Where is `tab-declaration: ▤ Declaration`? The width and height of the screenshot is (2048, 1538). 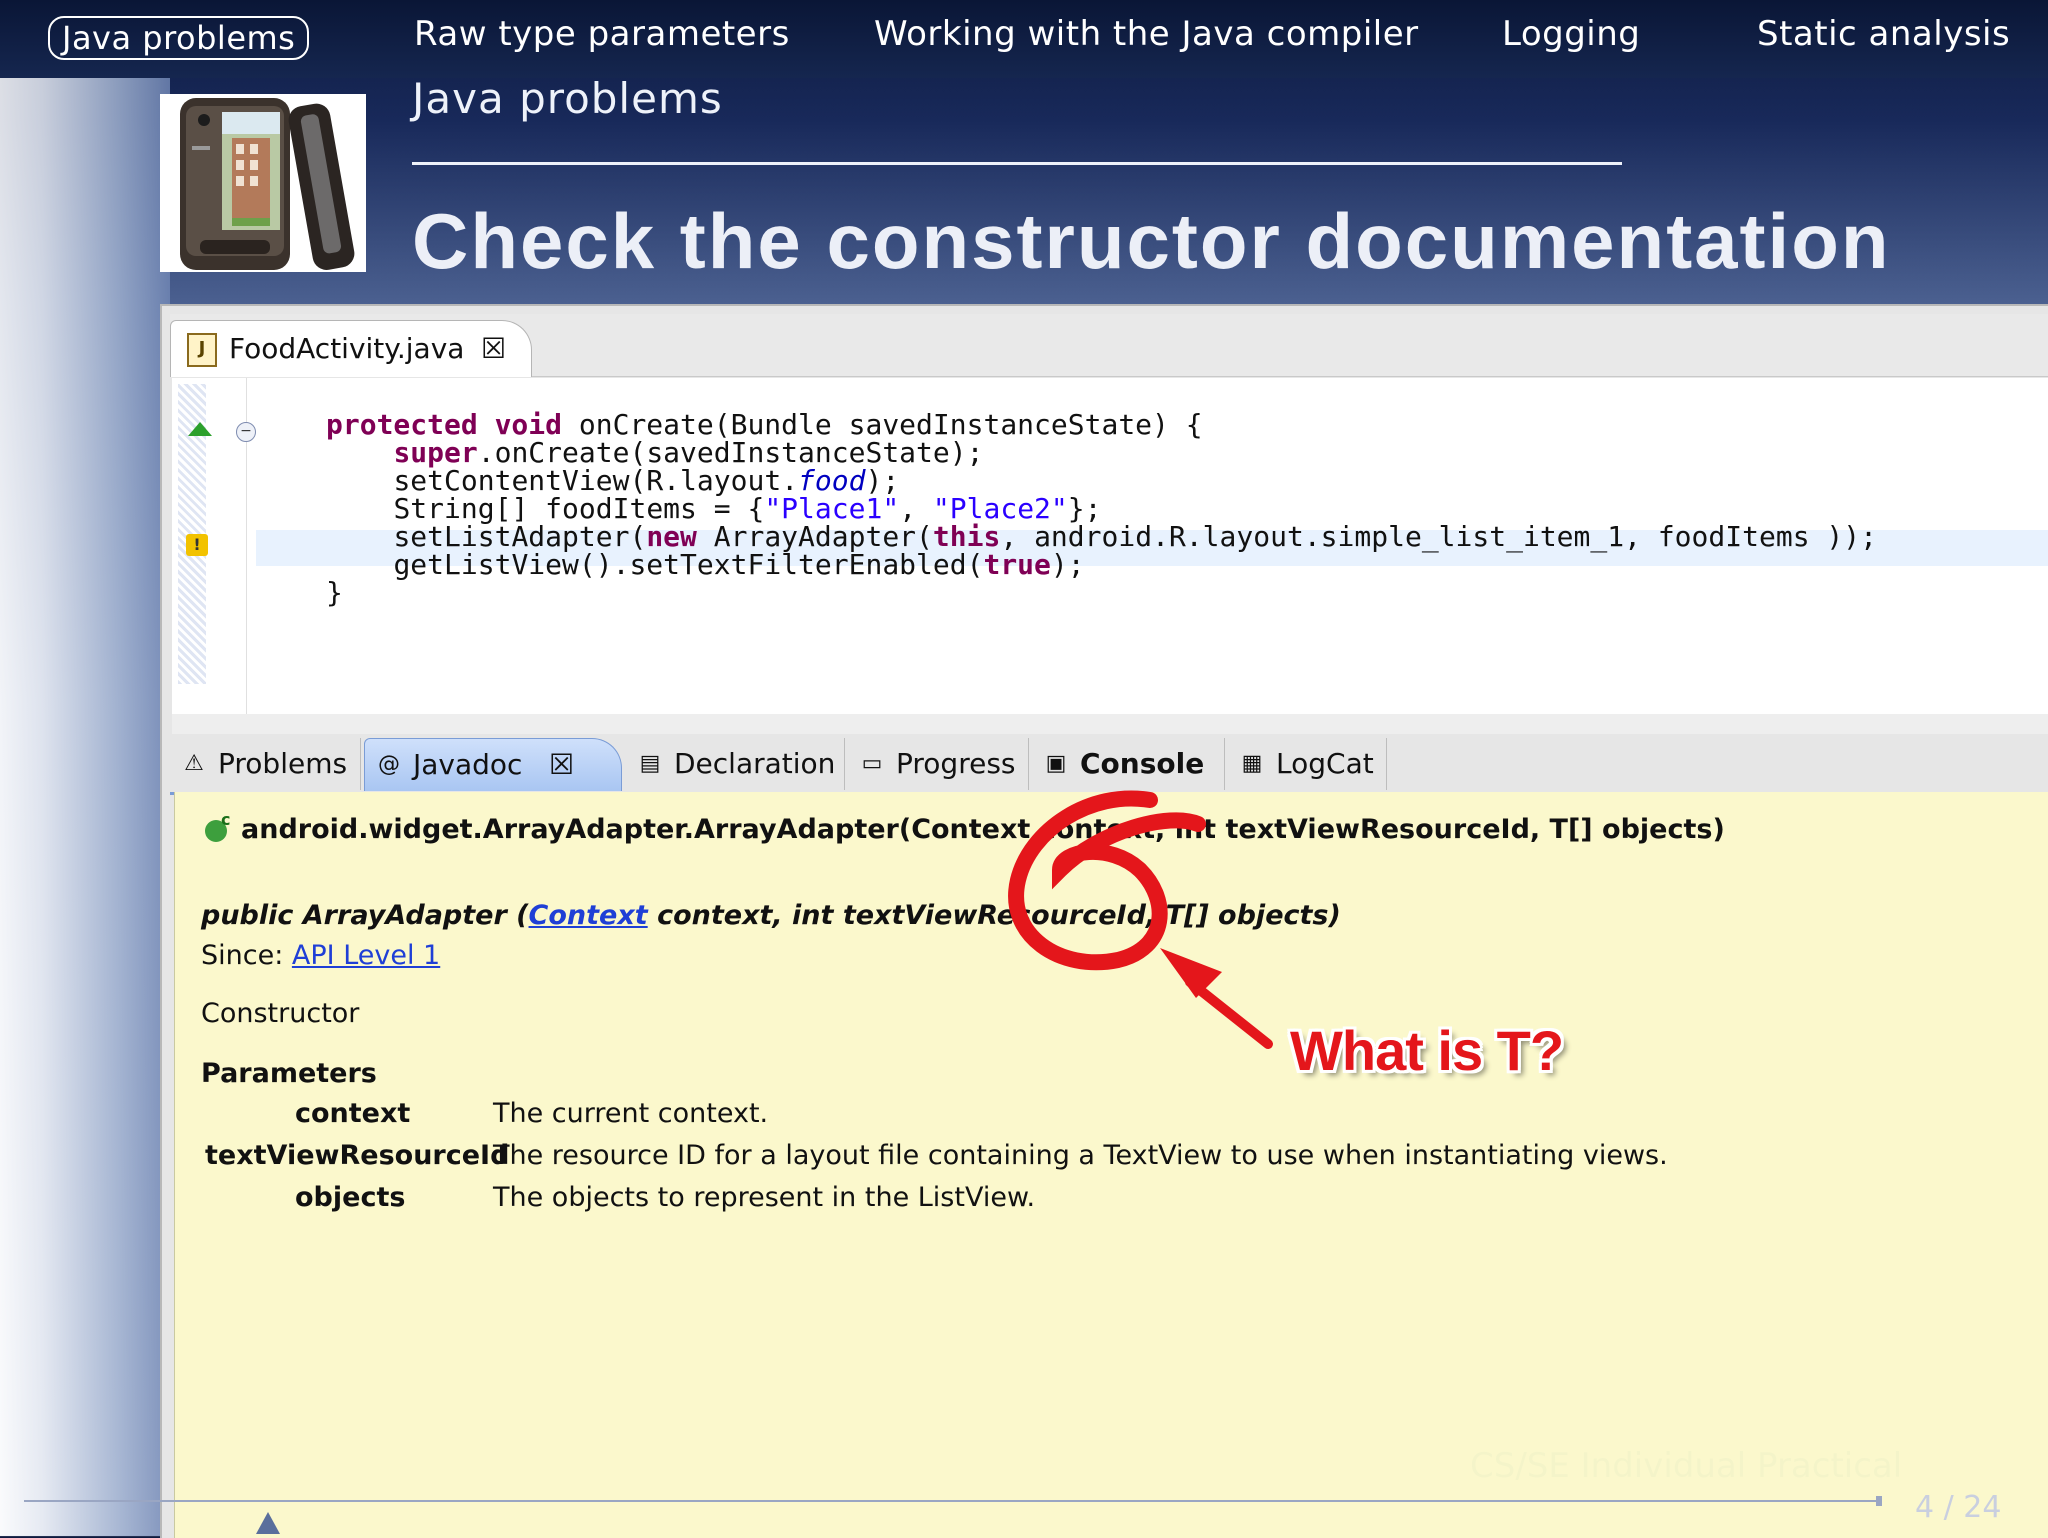
tab-declaration: ▤ Declaration is located at coordinates (735, 764).